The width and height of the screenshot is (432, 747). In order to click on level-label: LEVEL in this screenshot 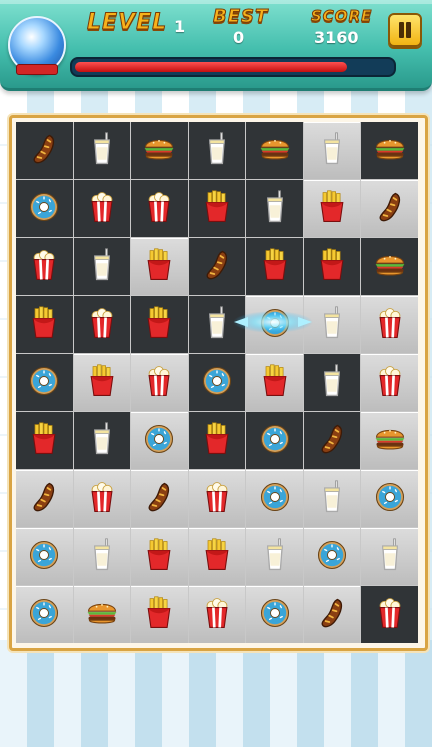, I will do `click(127, 23)`.